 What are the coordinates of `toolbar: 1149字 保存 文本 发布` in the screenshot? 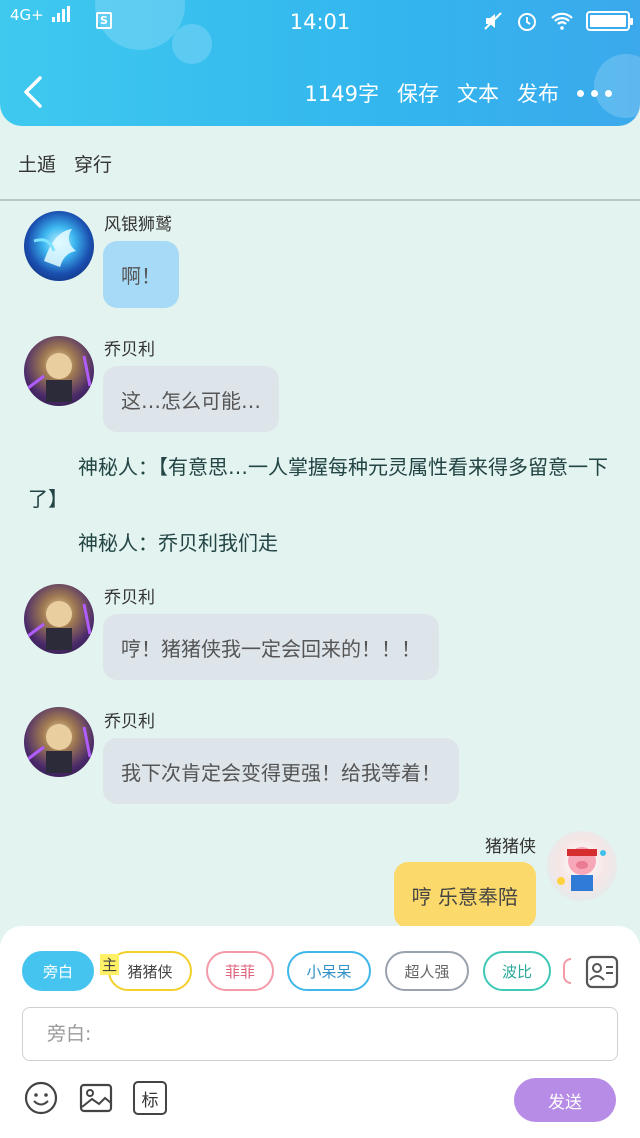 It's located at (449, 93).